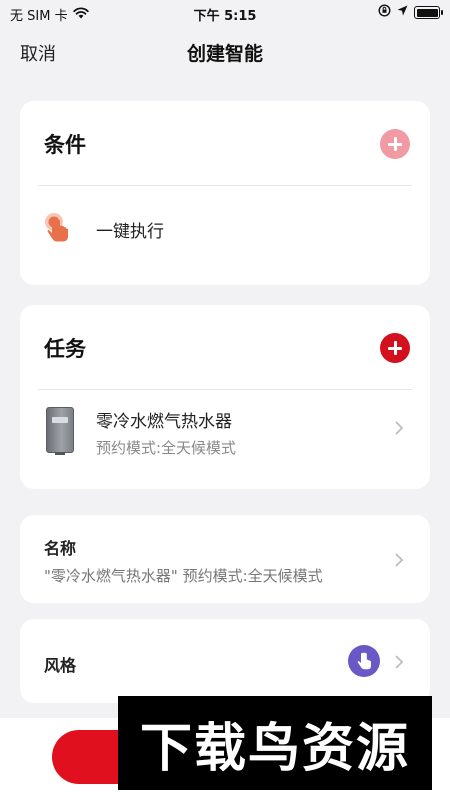 This screenshot has width=450, height=800. What do you see at coordinates (58, 229) in the screenshot?
I see `hand-tap-icon` at bounding box center [58, 229].